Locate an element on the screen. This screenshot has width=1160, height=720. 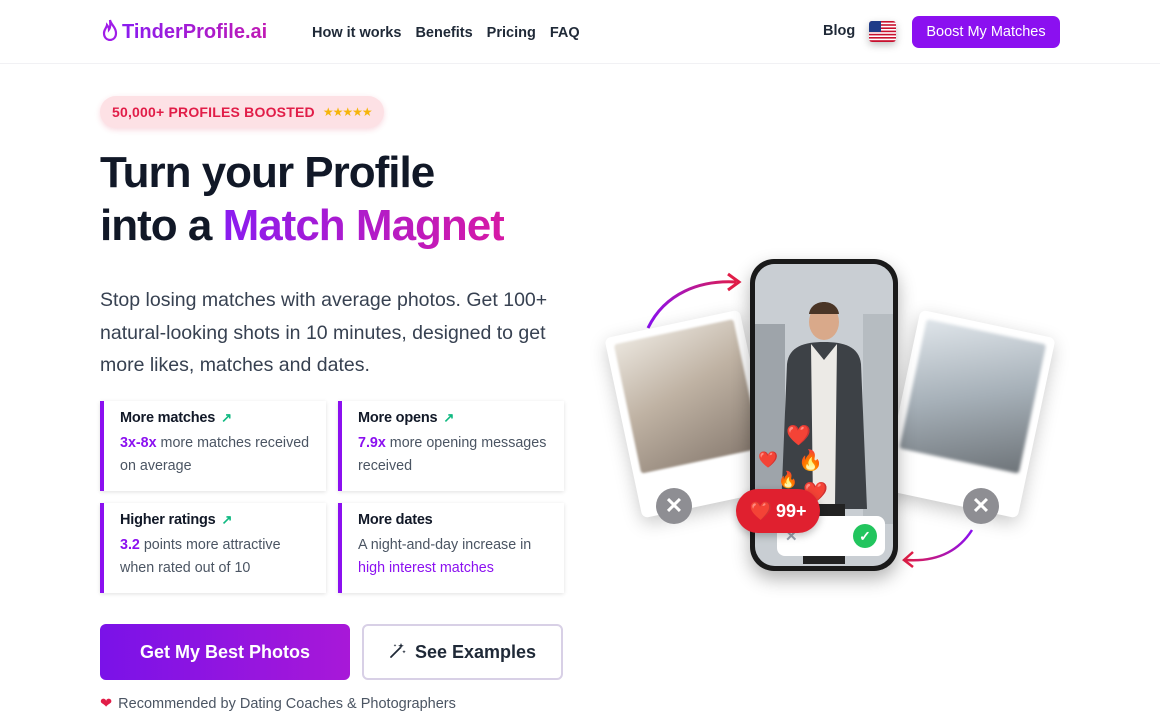
see-examples-button: See Examples is located at coordinates (462, 652).